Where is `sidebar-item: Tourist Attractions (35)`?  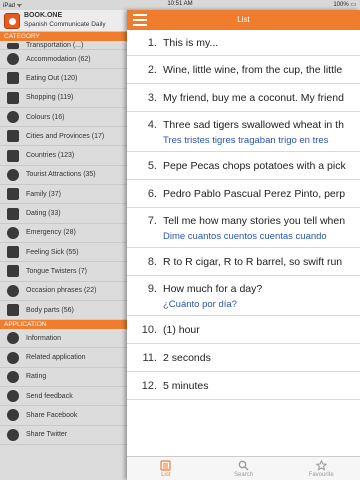 sidebar-item: Tourist Attractions (35) is located at coordinates (63, 176).